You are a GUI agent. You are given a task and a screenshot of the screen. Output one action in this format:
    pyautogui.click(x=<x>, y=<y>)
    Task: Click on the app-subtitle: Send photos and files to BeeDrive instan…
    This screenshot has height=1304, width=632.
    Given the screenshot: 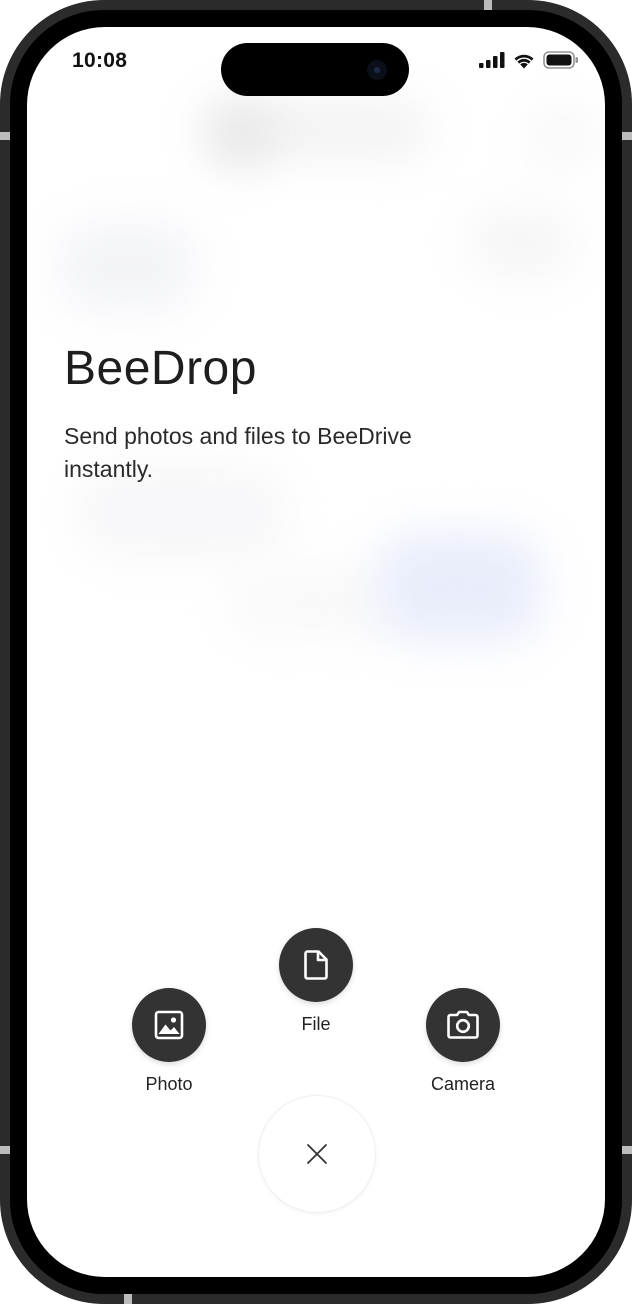 What is the action you would take?
    pyautogui.click(x=238, y=452)
    